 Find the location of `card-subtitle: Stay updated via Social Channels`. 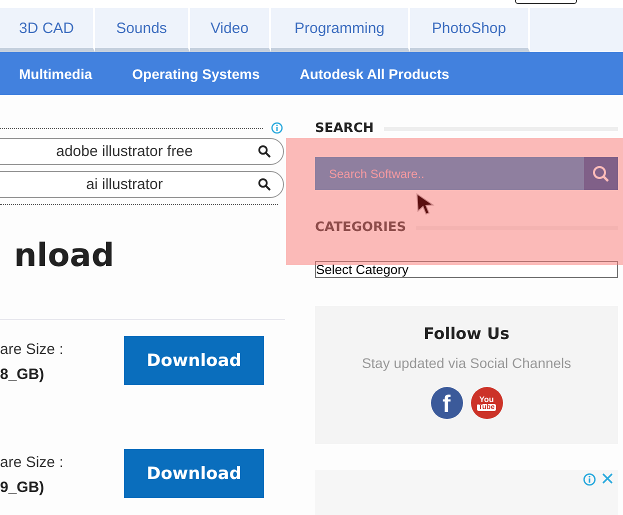

card-subtitle: Stay updated via Social Channels is located at coordinates (467, 363).